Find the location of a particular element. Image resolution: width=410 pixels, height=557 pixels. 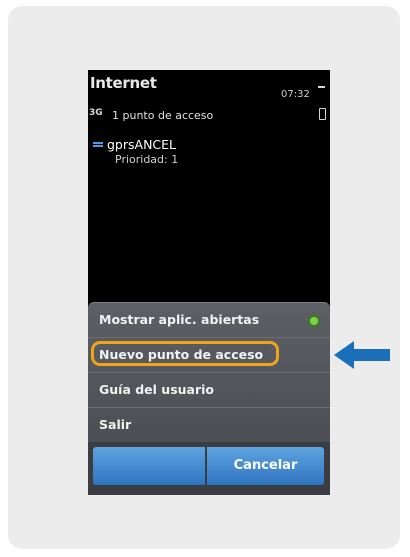

access-point-priority: Prioridad: 1 is located at coordinates (147, 159).